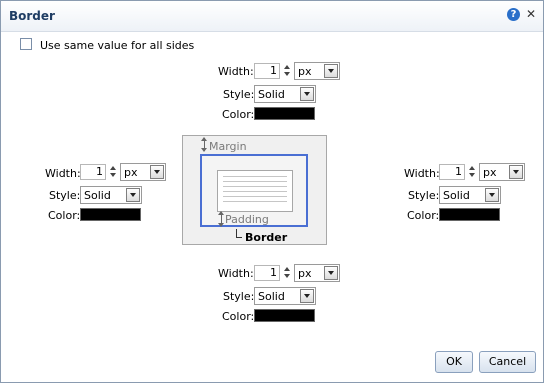  I want to click on right-style-label: Style:, so click(424, 195).